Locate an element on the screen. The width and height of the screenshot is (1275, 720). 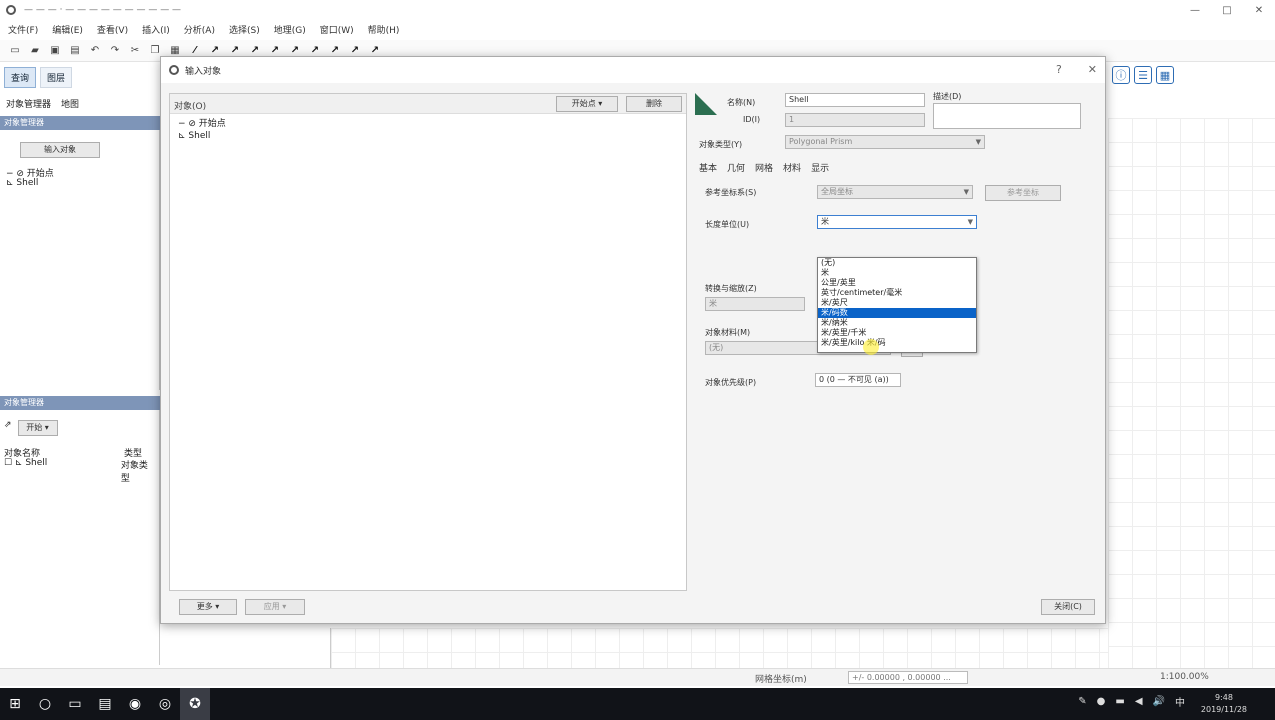
zoom-level: 1:100.00% is located at coordinates (1184, 677).